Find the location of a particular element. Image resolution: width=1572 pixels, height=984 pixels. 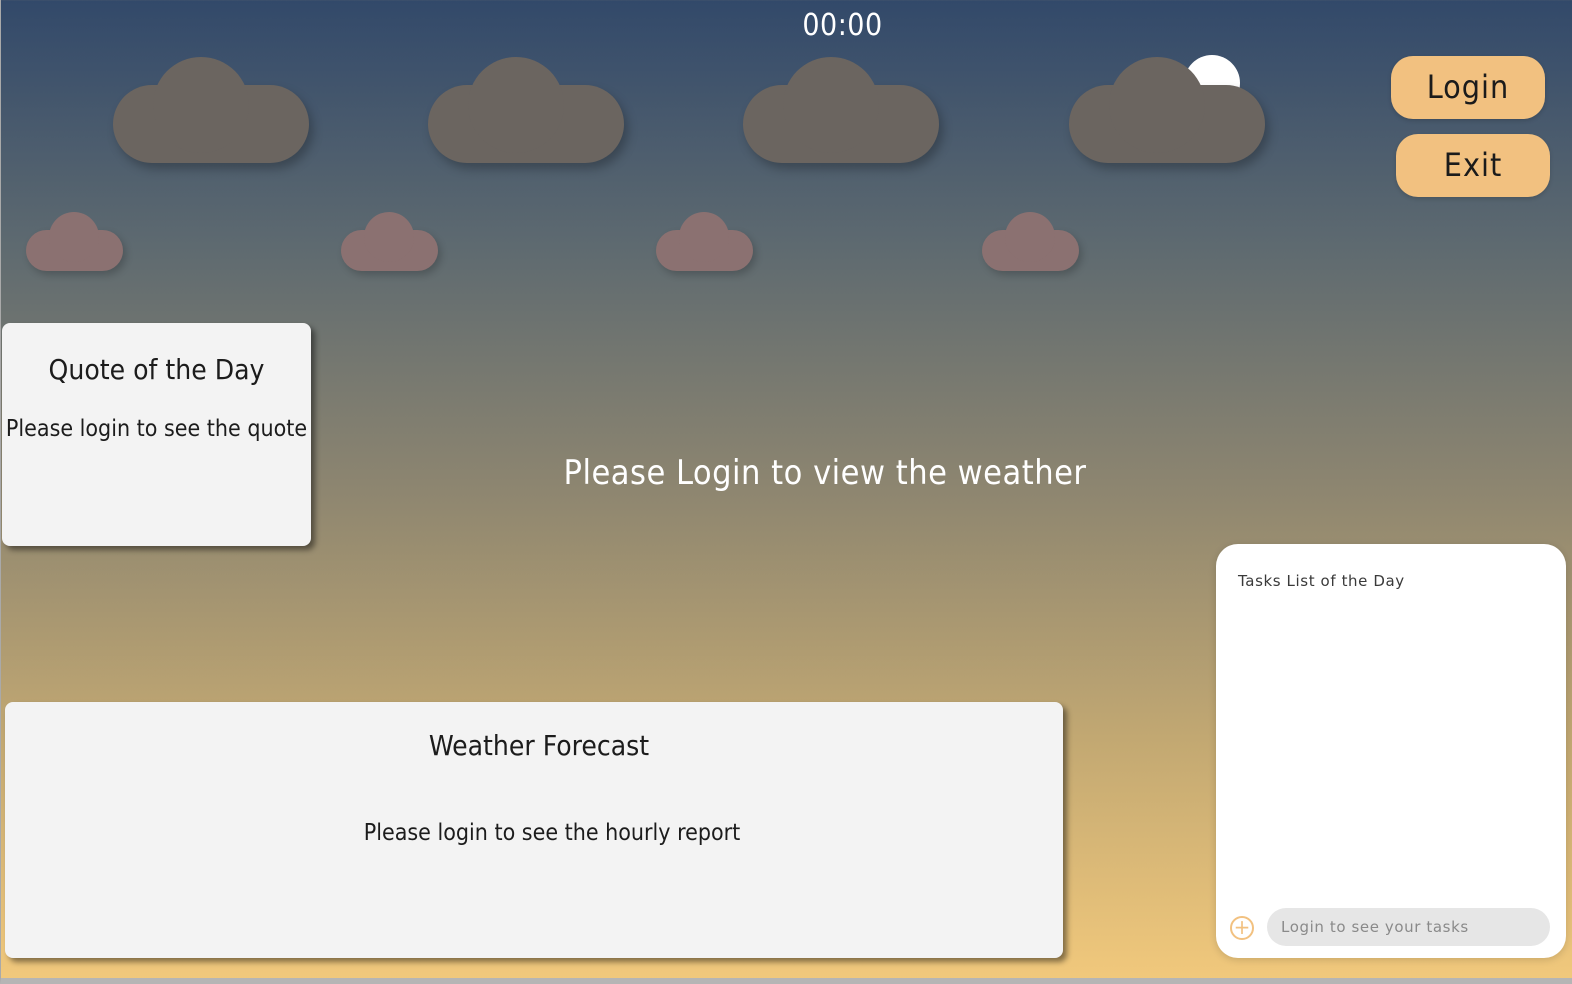

quote-message: Please login to see the quote is located at coordinates (156, 429).